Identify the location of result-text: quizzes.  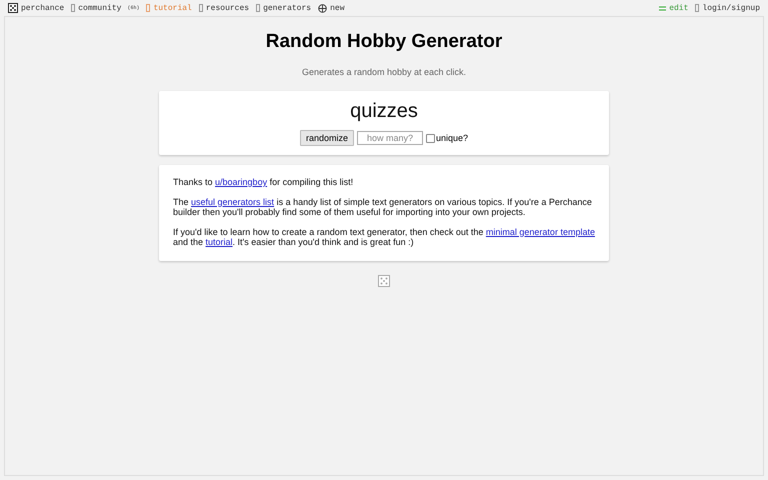
(384, 111).